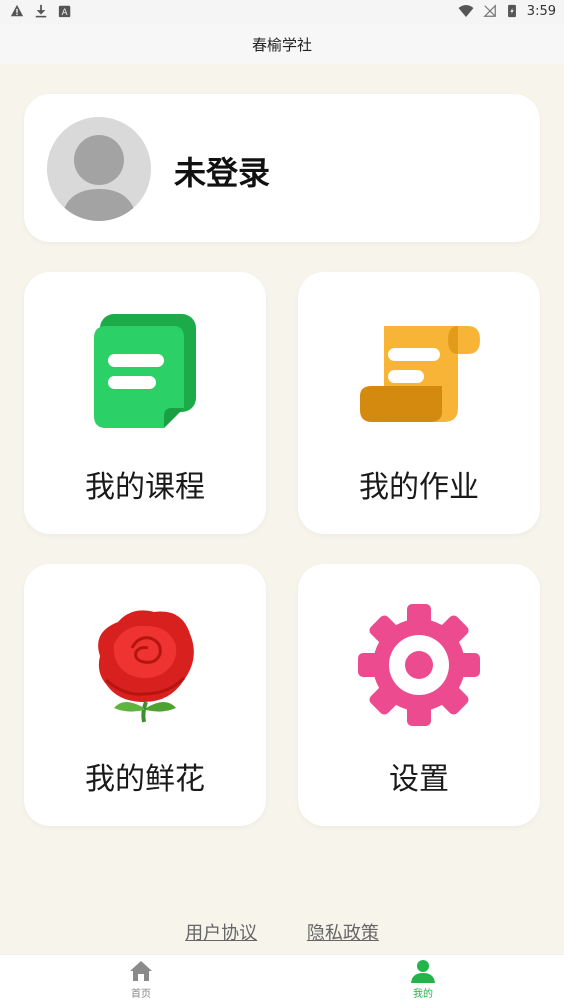 The width and height of the screenshot is (564, 1002). What do you see at coordinates (282, 12) in the screenshot?
I see `status-bar: A 3:59` at bounding box center [282, 12].